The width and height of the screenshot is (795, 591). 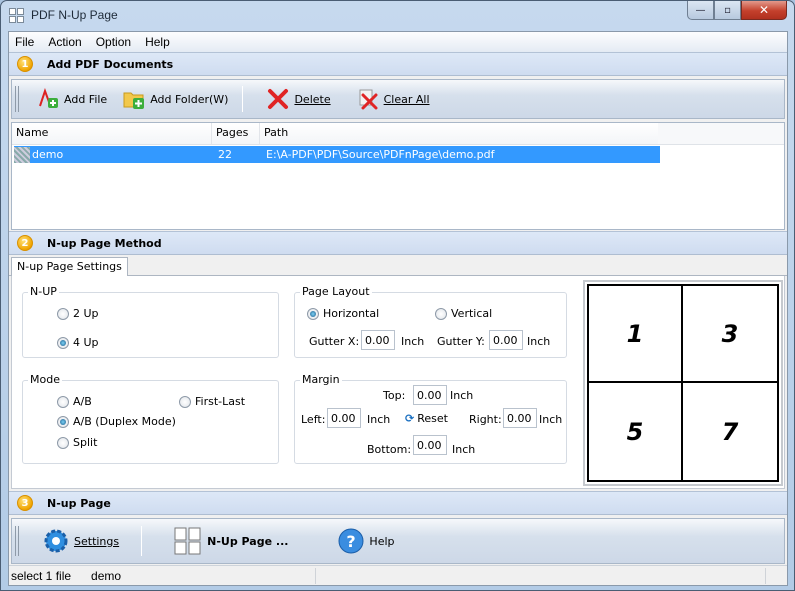 What do you see at coordinates (157, 42) in the screenshot?
I see `menu-help: Help` at bounding box center [157, 42].